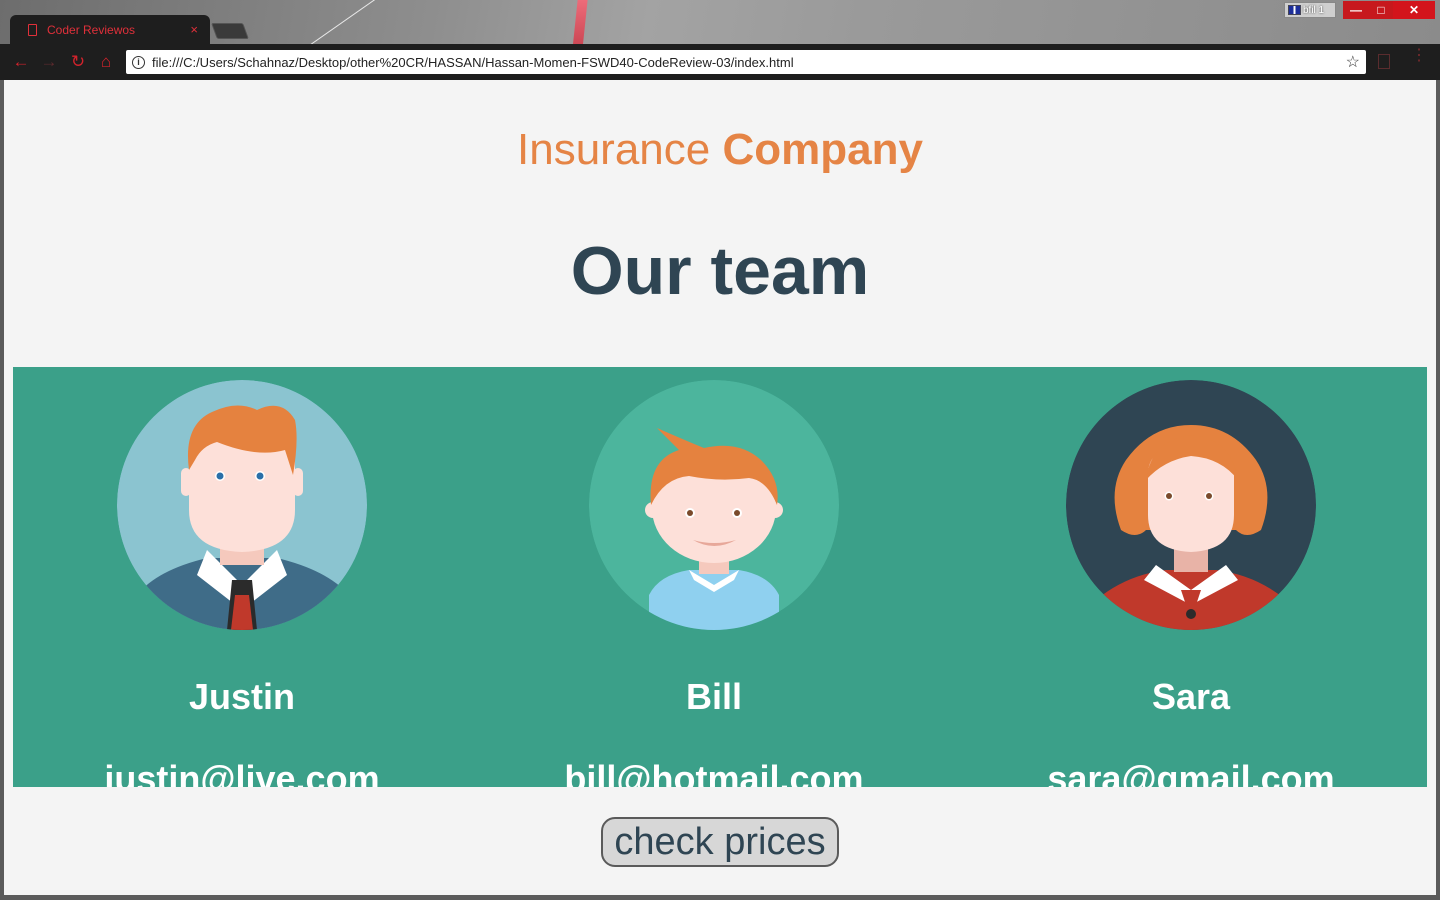 The height and width of the screenshot is (900, 1440). What do you see at coordinates (1191, 772) in the screenshot?
I see `member-email: sara@gmail.com` at bounding box center [1191, 772].